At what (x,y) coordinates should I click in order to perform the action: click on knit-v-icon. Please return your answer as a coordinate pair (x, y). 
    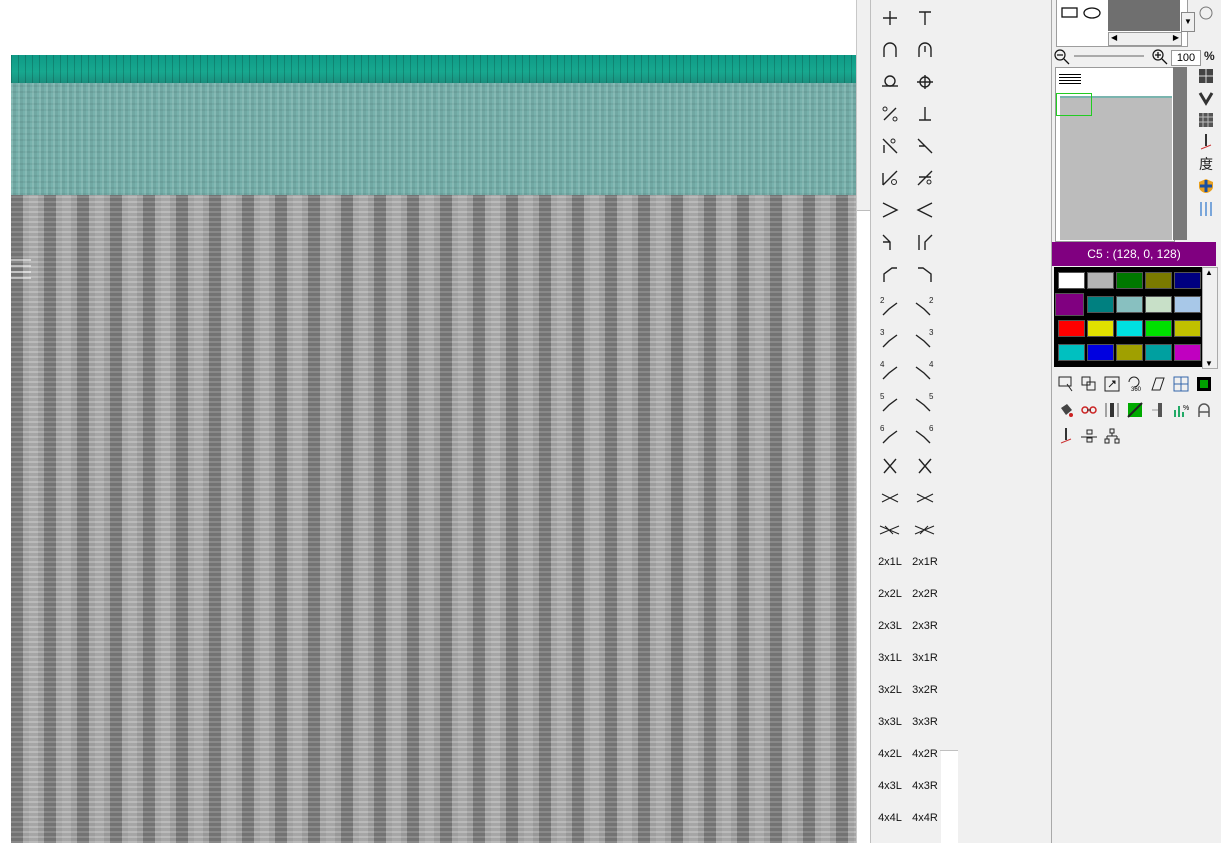
    Looking at the image, I should click on (1206, 98).